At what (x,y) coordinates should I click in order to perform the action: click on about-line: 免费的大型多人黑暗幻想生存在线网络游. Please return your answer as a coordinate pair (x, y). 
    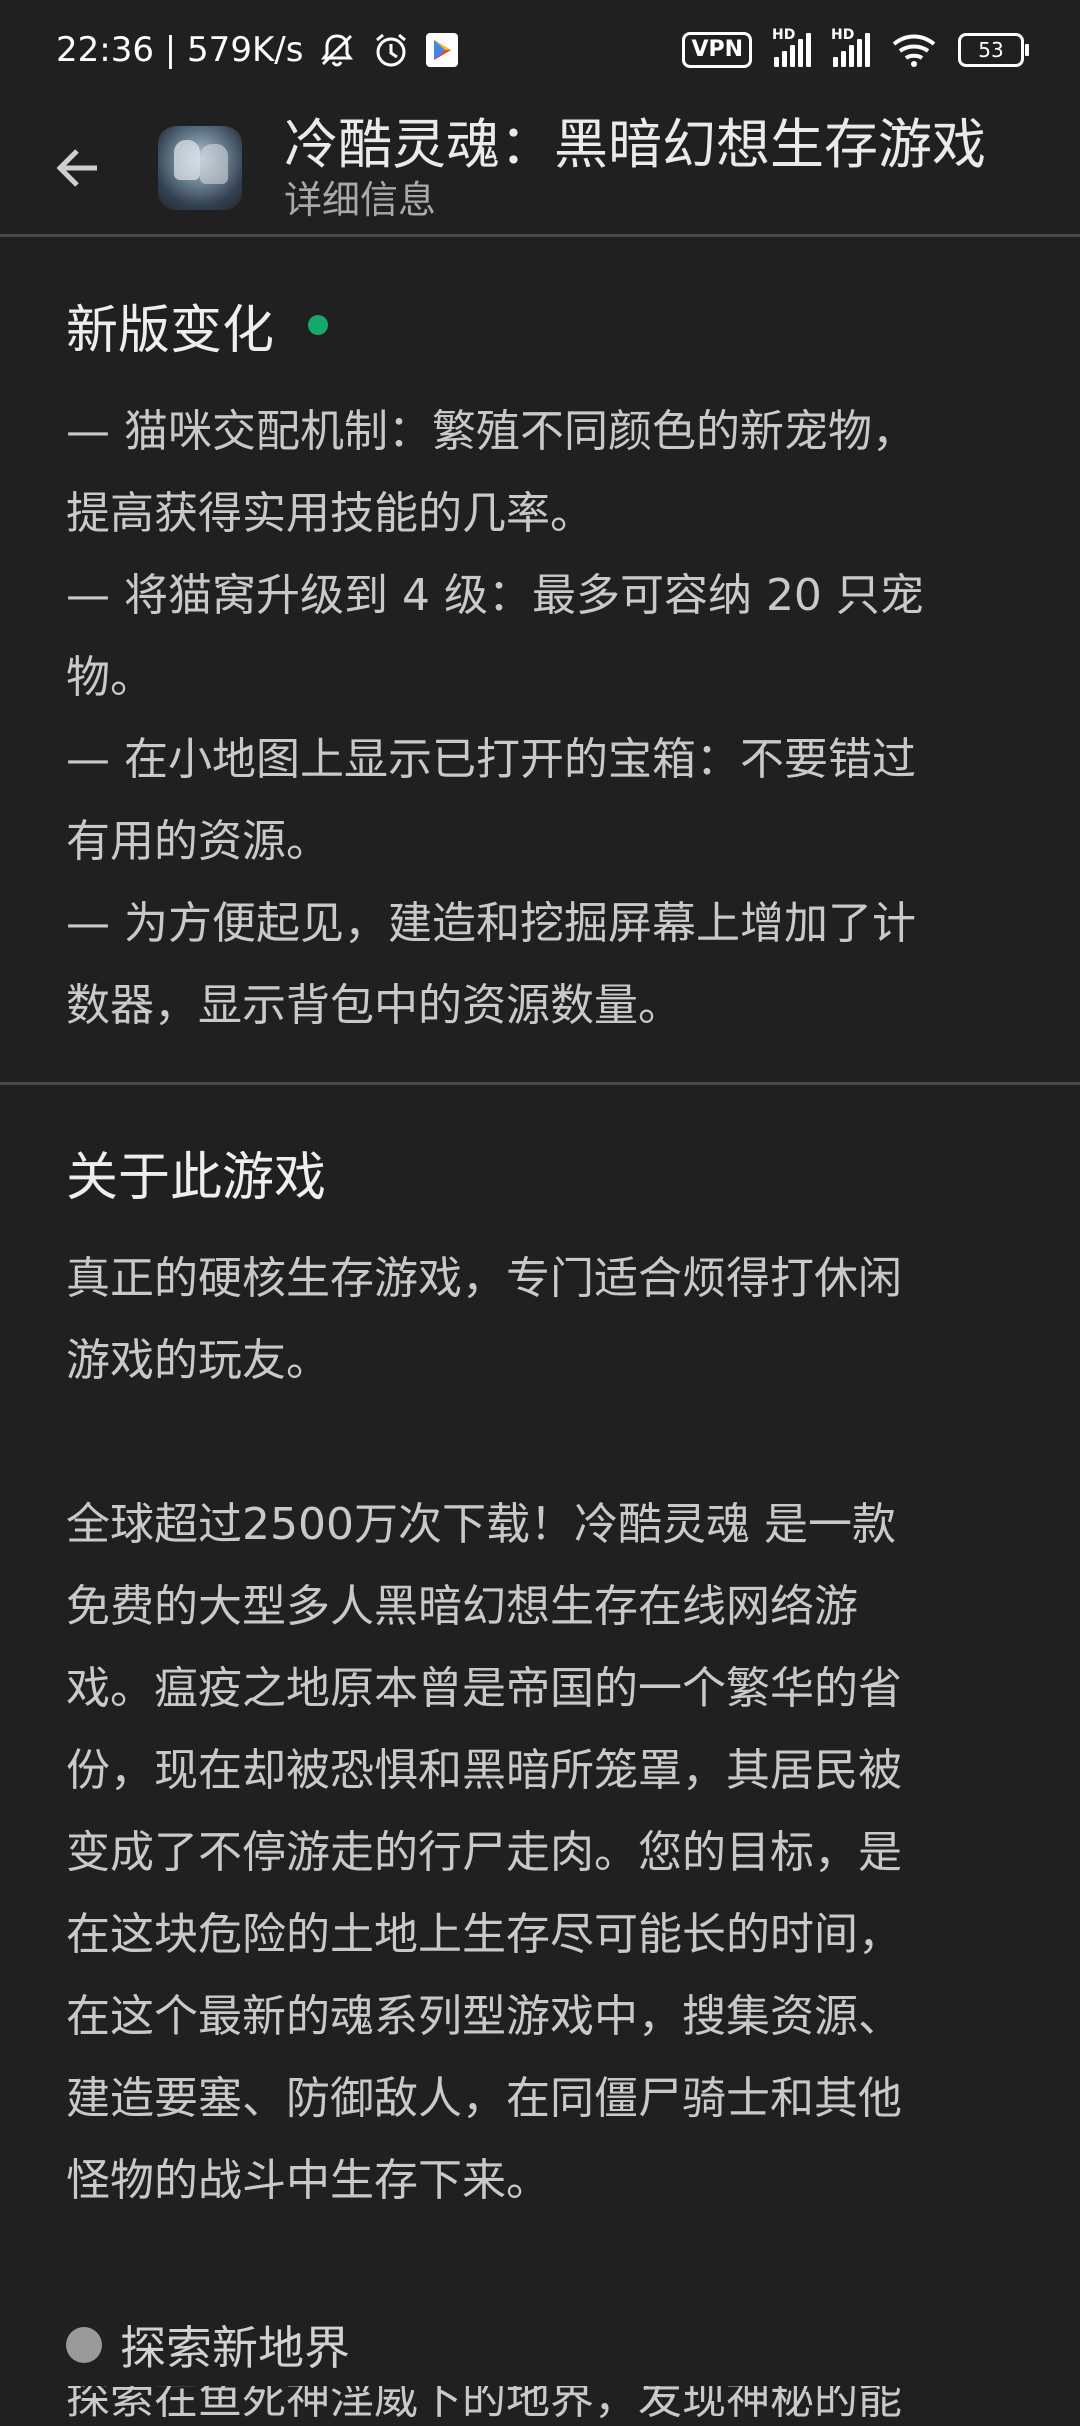
    Looking at the image, I should click on (462, 1606).